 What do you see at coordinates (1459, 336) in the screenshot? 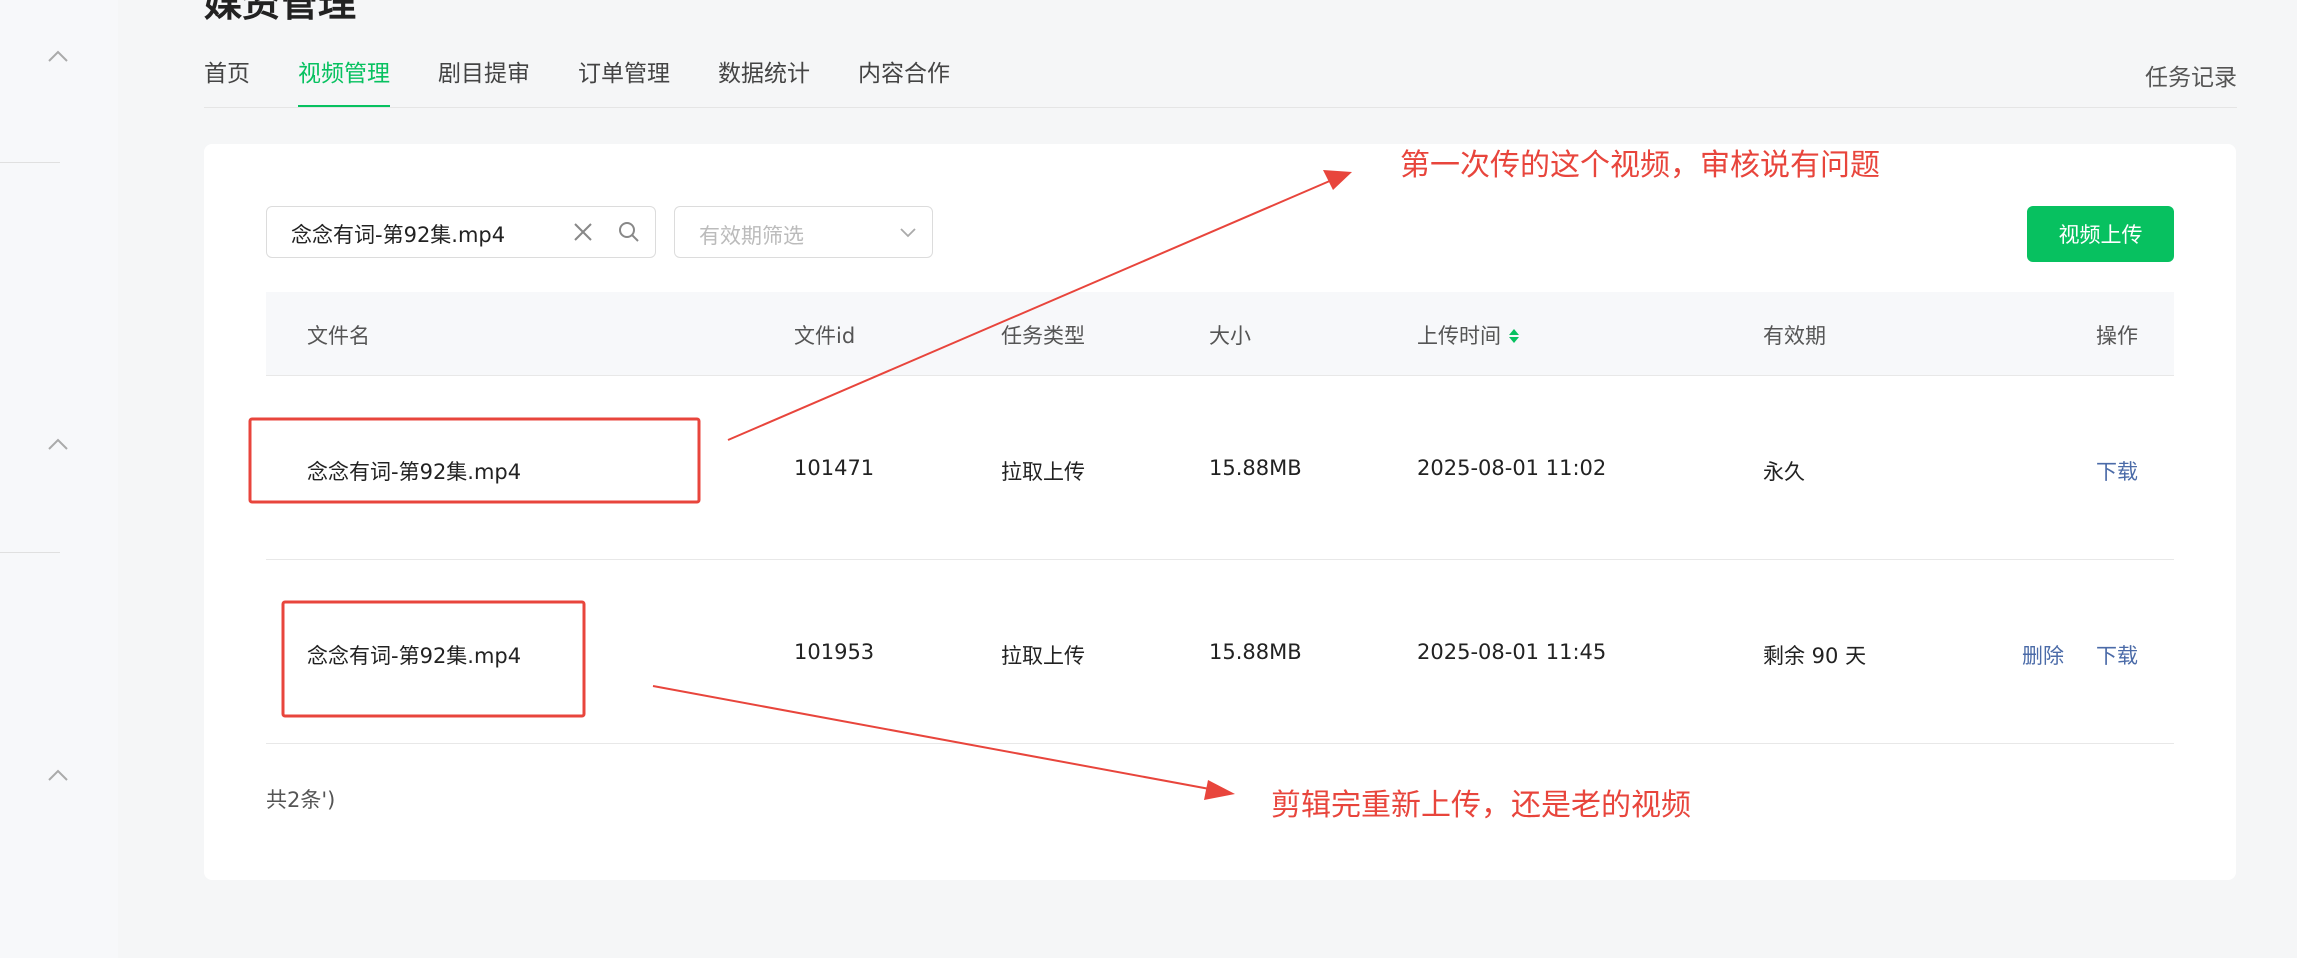
I see `column-header-upload-time-label: 上传时间` at bounding box center [1459, 336].